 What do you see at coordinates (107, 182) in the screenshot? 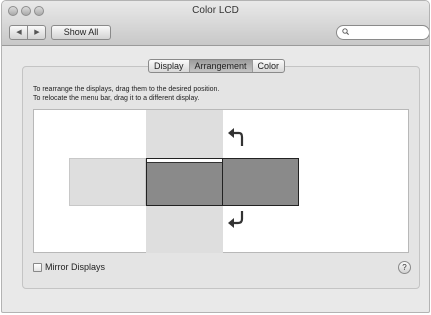
I see `drop-zone-left` at bounding box center [107, 182].